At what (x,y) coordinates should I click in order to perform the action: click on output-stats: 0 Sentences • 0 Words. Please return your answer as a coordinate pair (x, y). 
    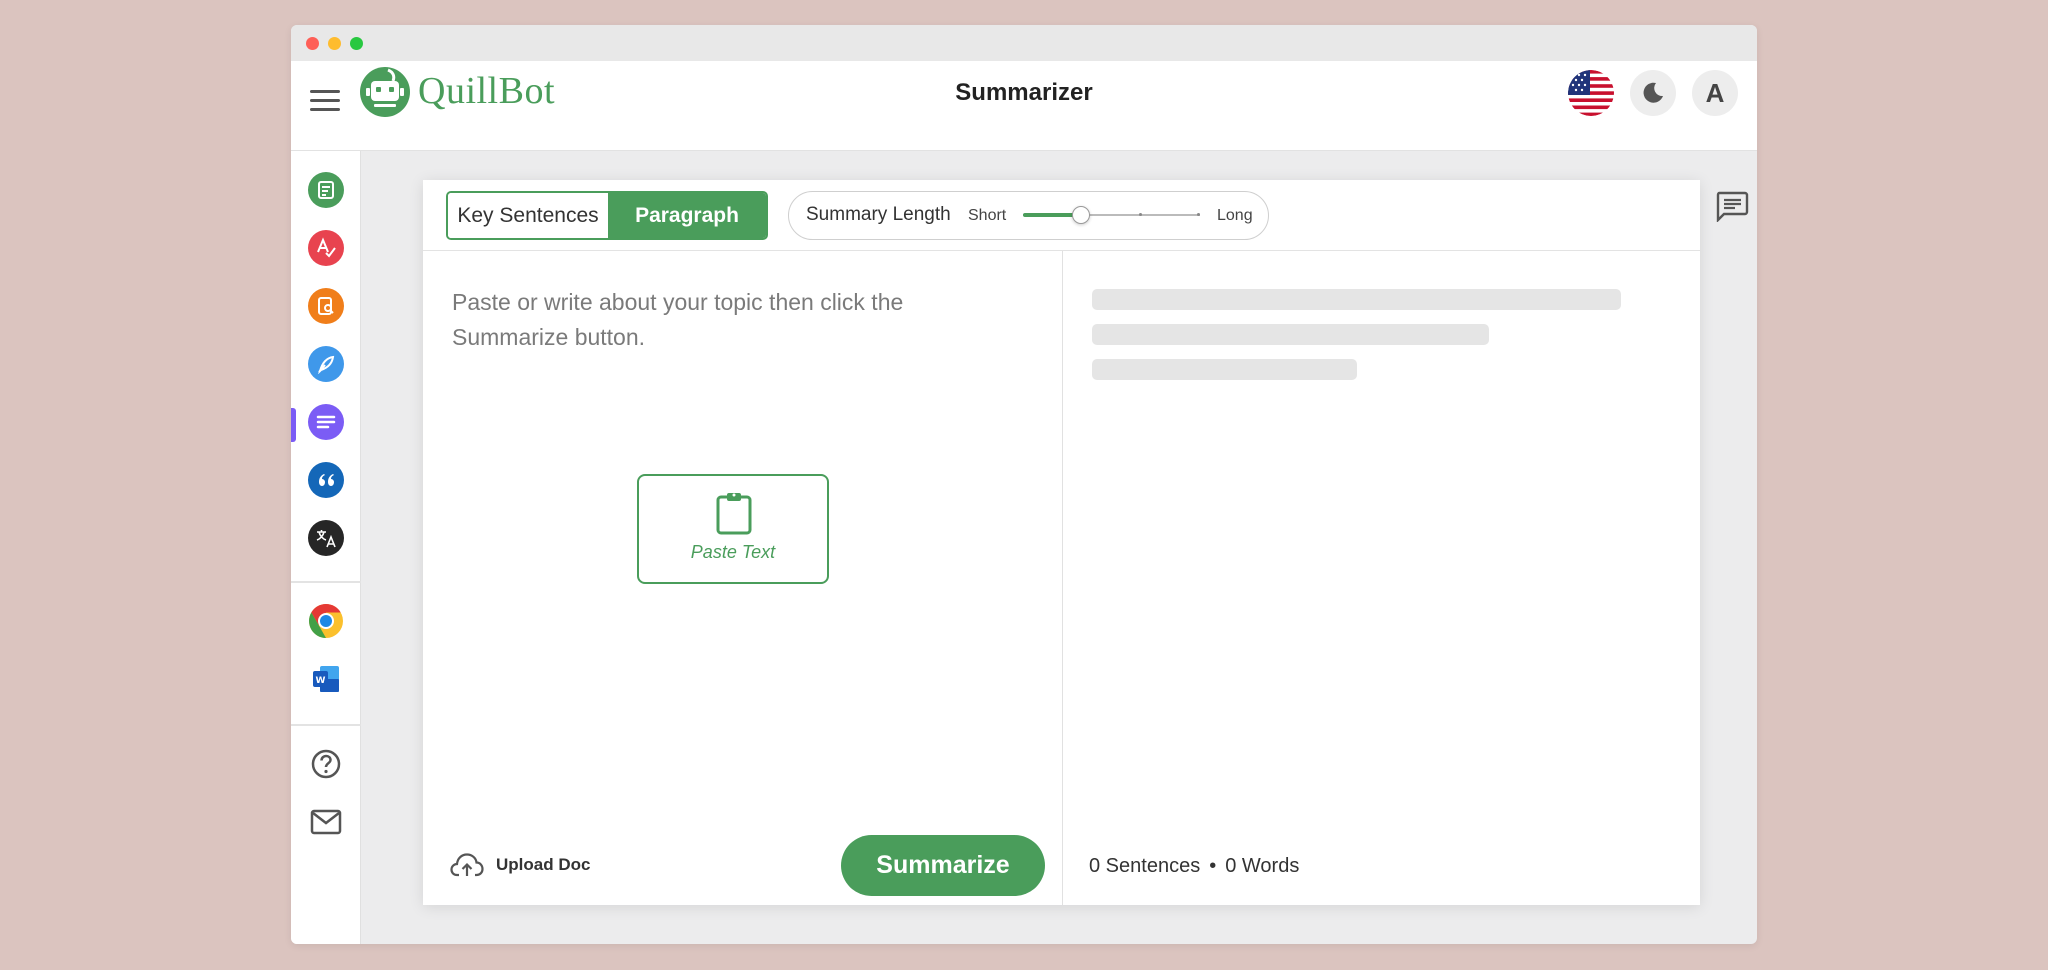
    Looking at the image, I should click on (1194, 866).